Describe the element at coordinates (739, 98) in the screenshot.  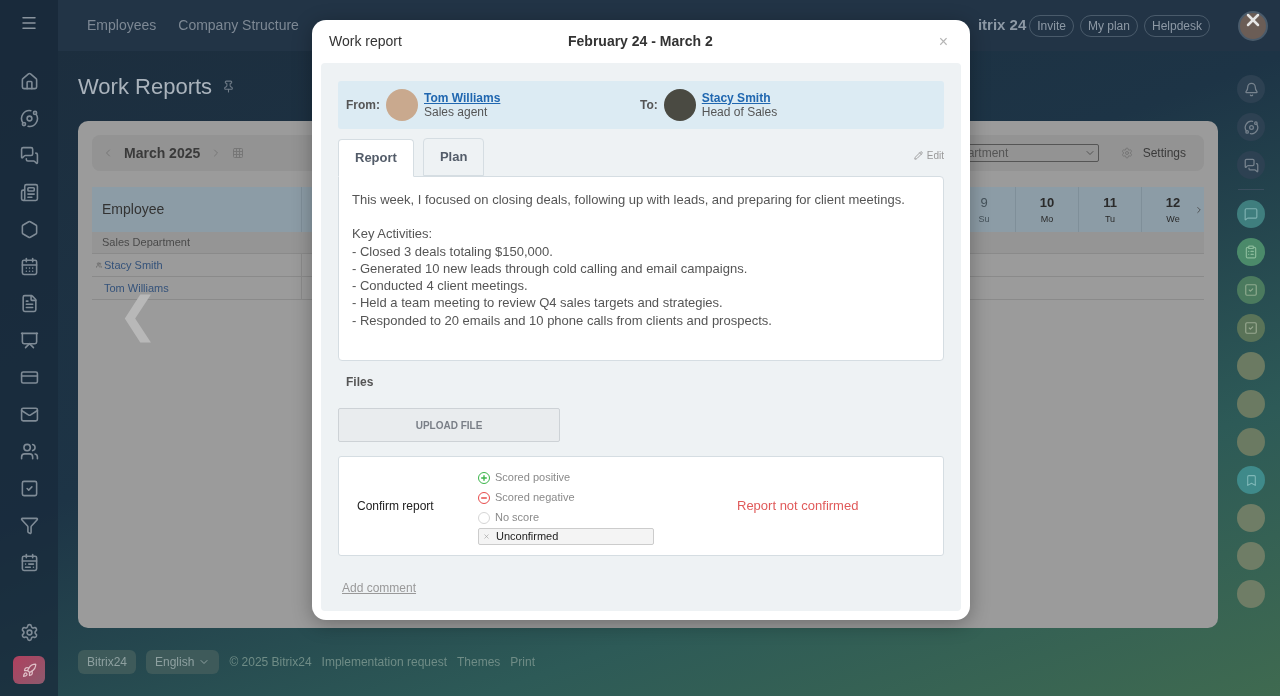
I see `person-link: Stacy Smith` at that location.